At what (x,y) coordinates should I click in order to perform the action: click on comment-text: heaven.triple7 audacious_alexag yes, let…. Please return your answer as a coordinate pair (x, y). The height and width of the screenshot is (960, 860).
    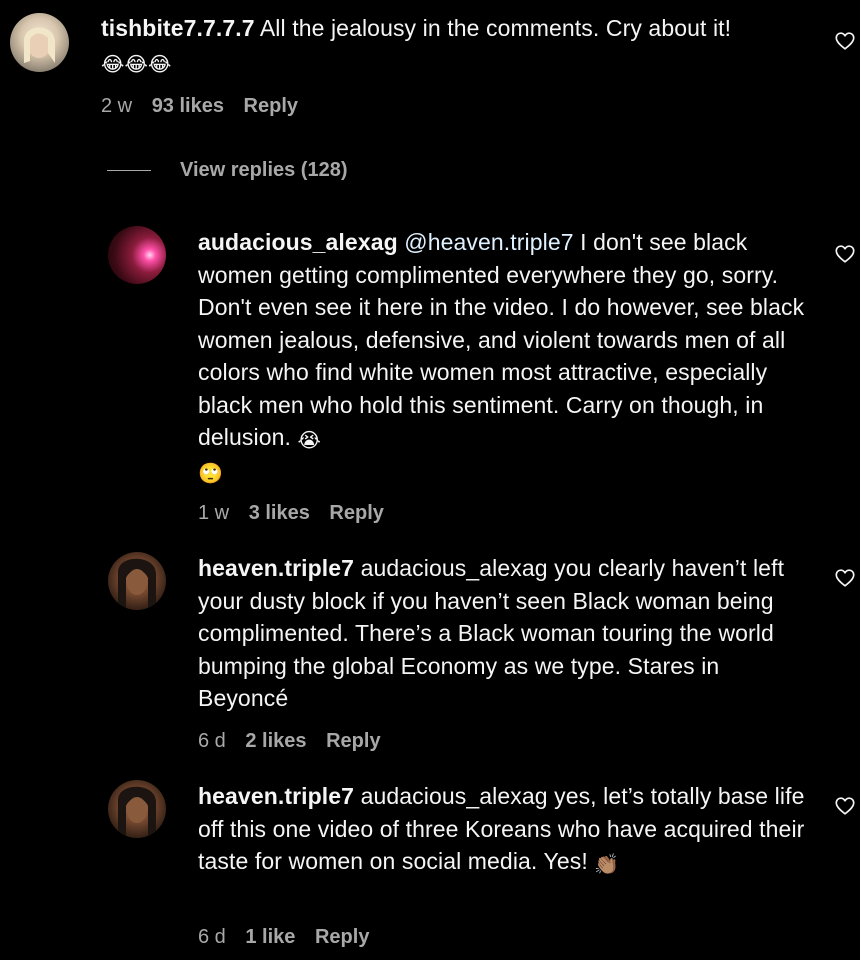
    Looking at the image, I should click on (503, 829).